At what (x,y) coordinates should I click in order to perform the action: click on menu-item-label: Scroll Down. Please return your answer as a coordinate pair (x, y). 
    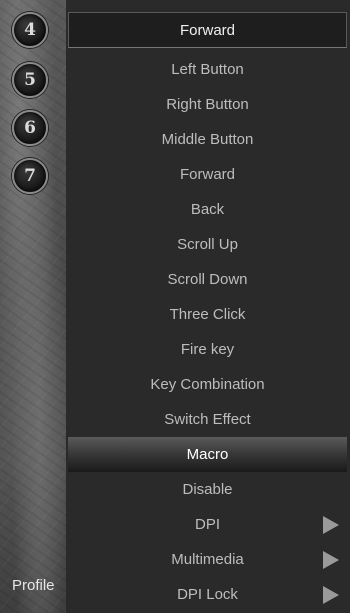
    Looking at the image, I should click on (207, 279).